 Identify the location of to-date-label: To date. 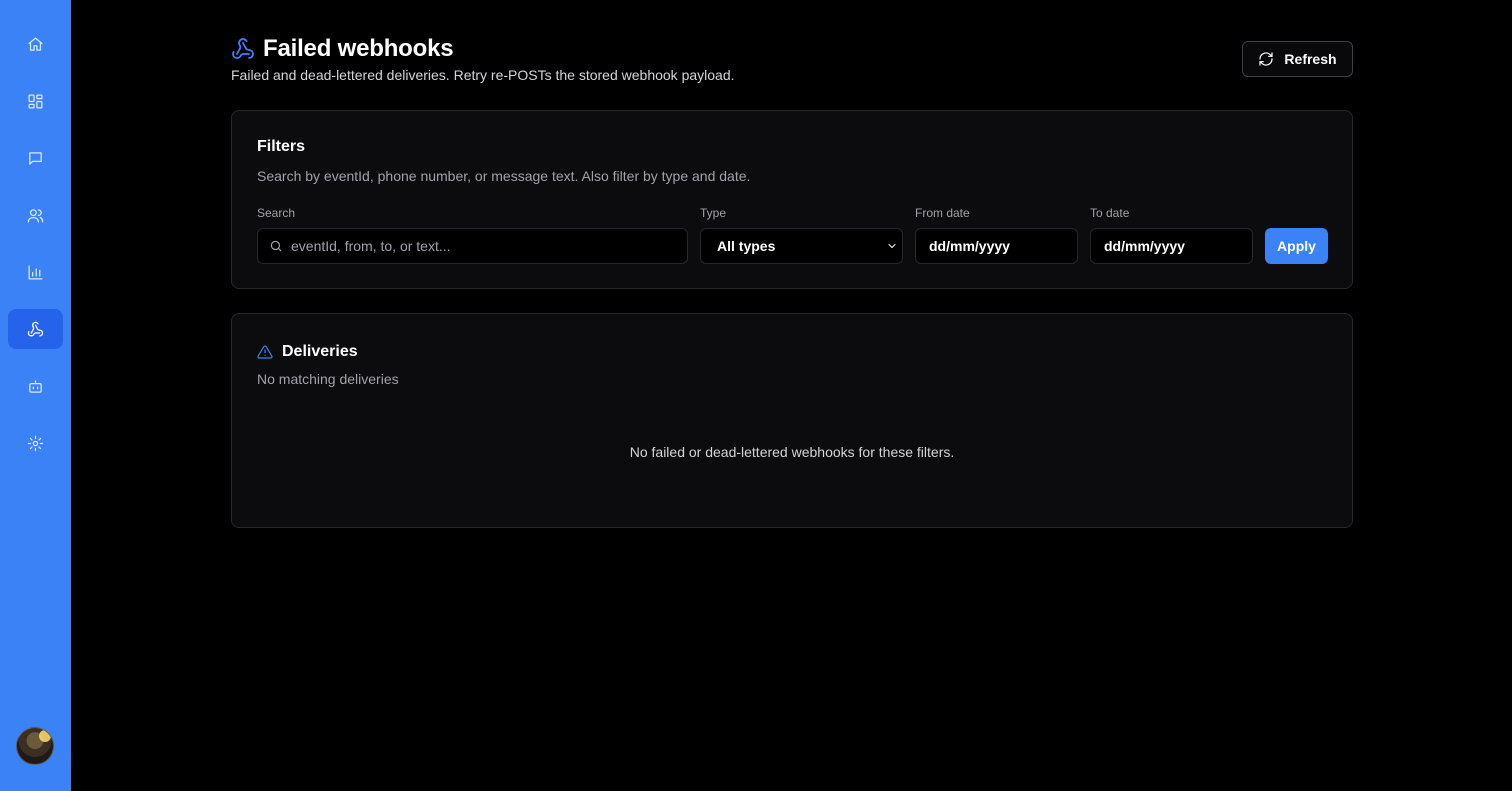
(1110, 213).